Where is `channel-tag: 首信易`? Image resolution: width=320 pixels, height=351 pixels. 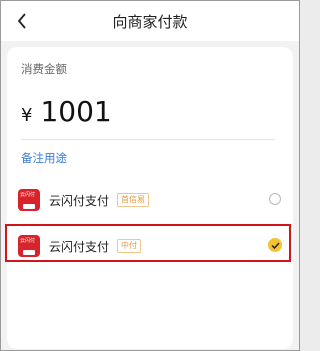 channel-tag: 首信易 is located at coordinates (133, 200).